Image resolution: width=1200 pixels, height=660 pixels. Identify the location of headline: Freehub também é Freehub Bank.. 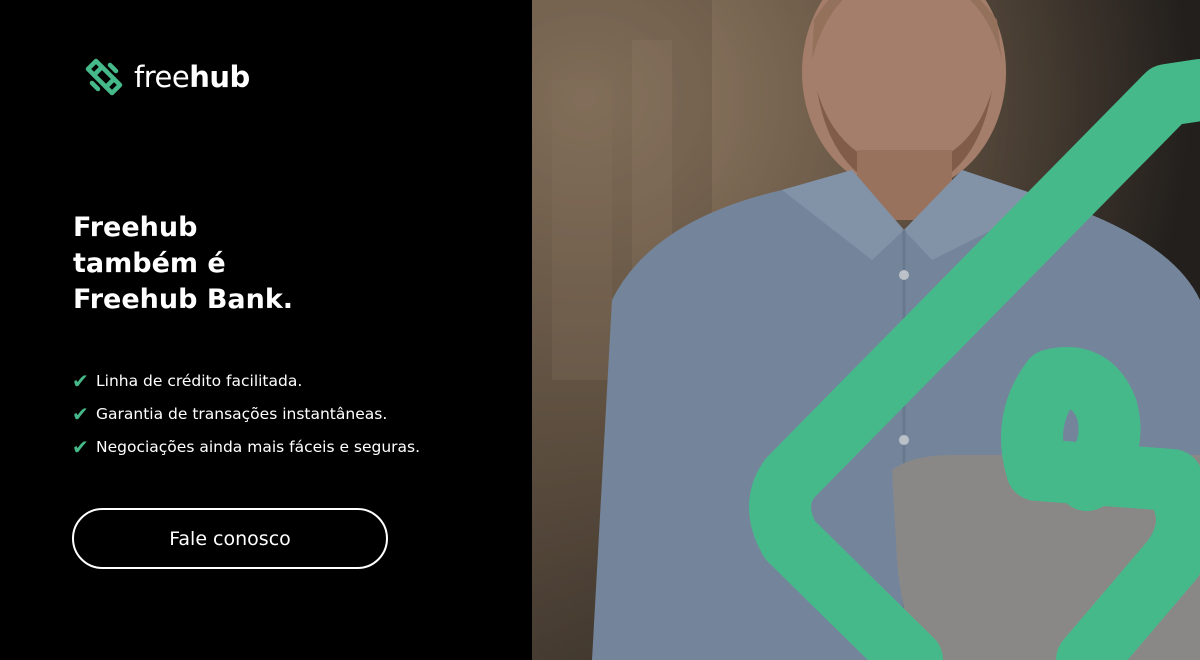
(243, 264).